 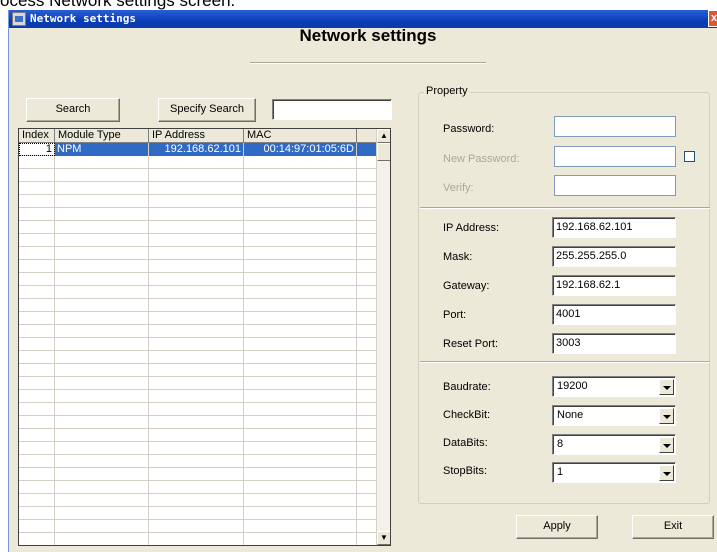 I want to click on password-field, so click(x=615, y=126).